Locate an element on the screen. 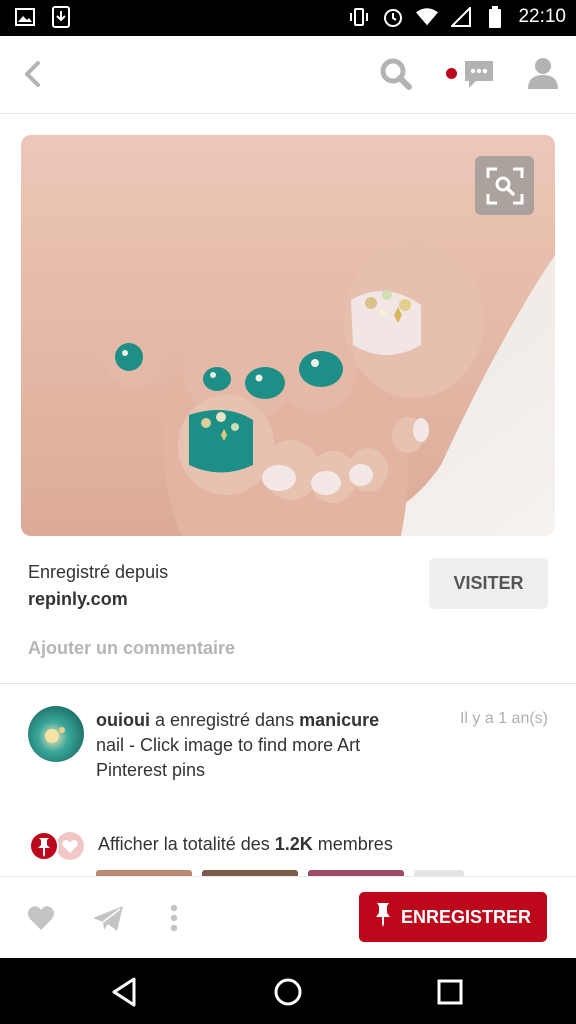 Image resolution: width=576 pixels, height=1024 pixels. divider is located at coordinates (288, 683).